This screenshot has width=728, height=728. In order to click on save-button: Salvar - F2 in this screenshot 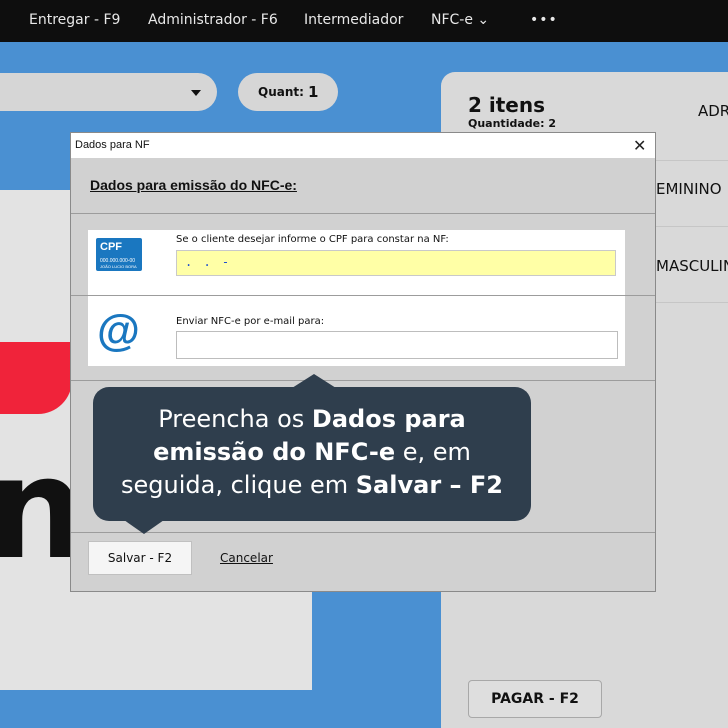, I will do `click(140, 558)`.